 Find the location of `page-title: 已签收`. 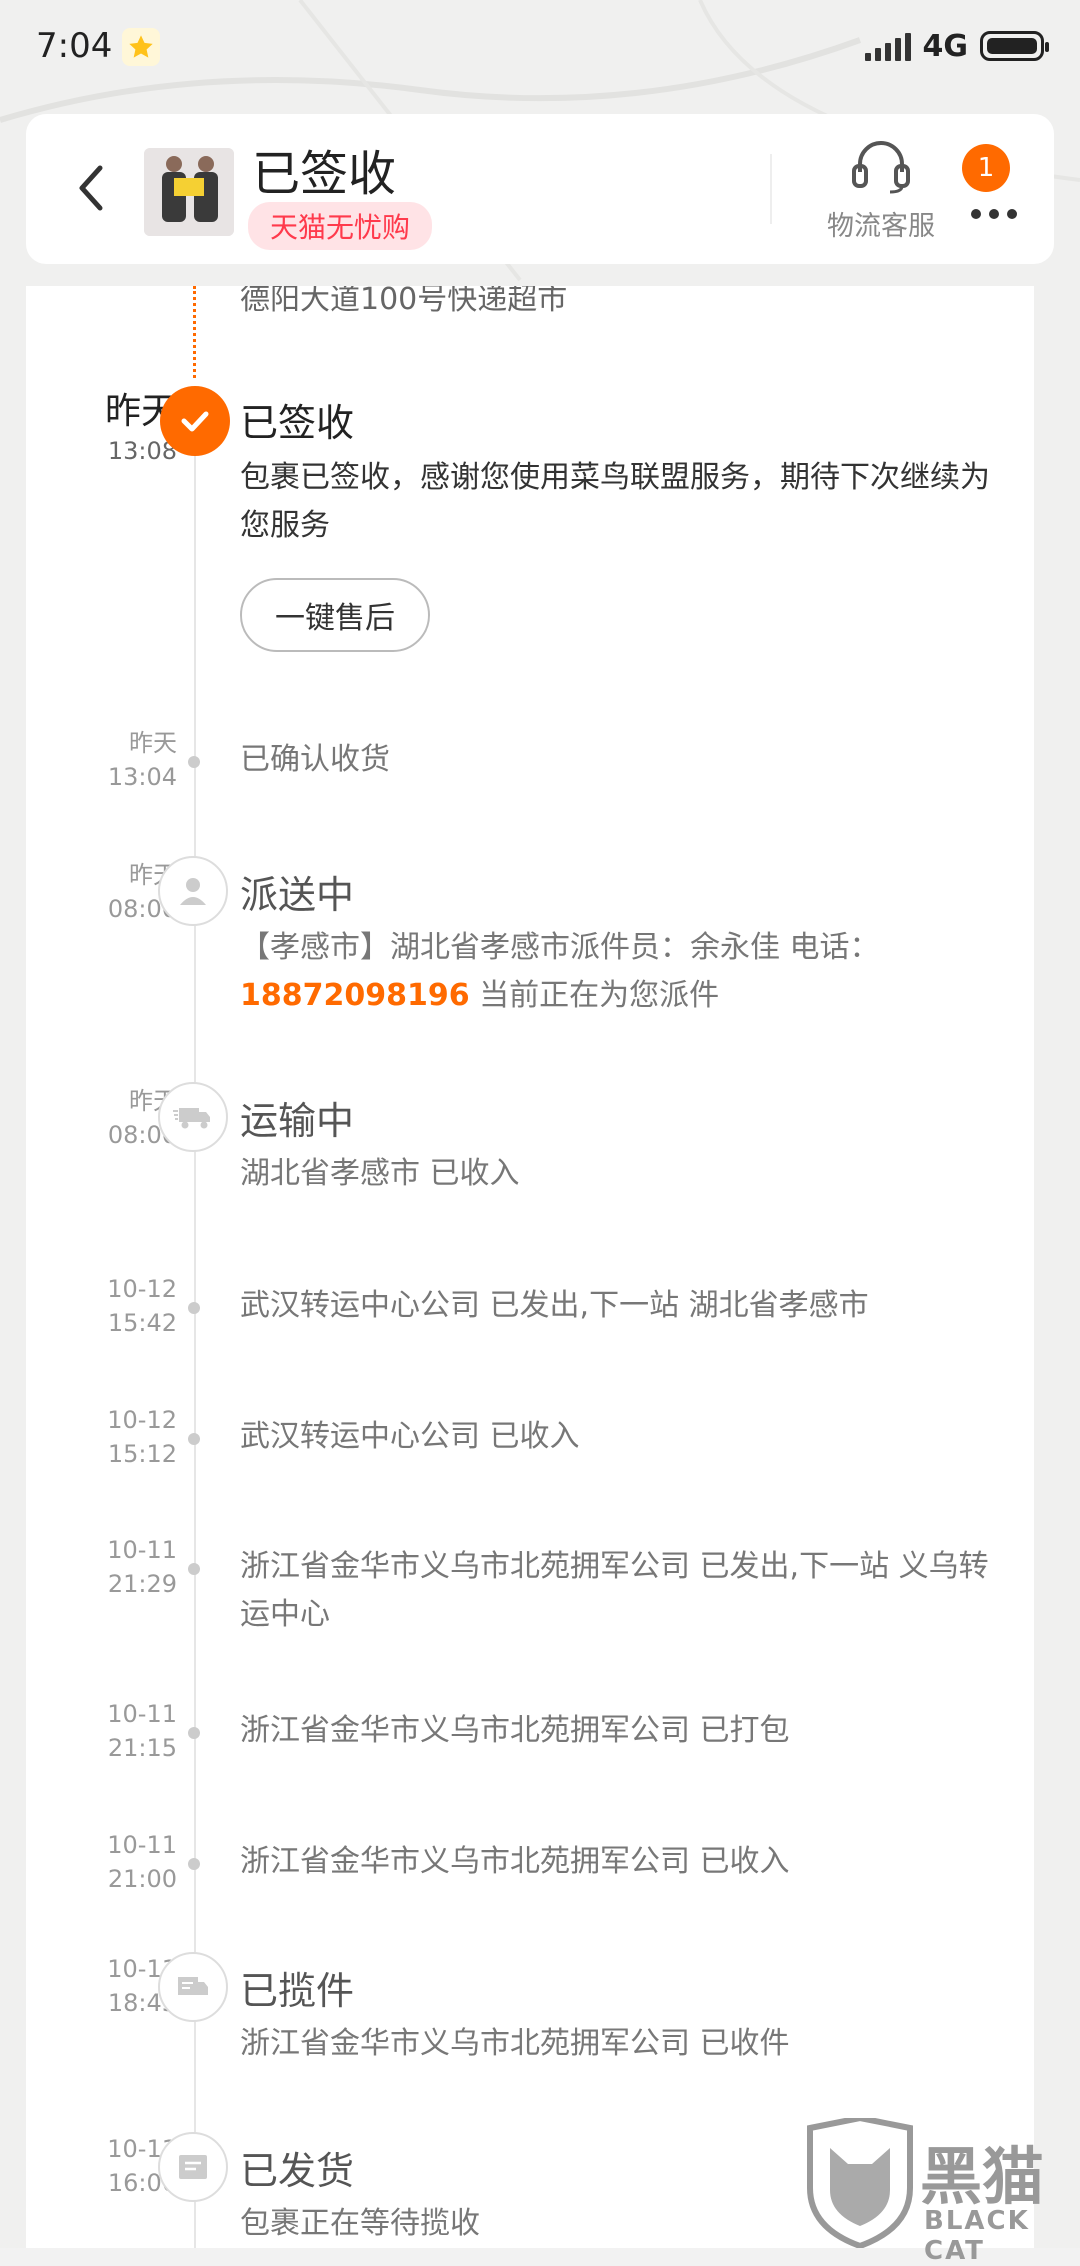

page-title: 已签收 is located at coordinates (324, 174).